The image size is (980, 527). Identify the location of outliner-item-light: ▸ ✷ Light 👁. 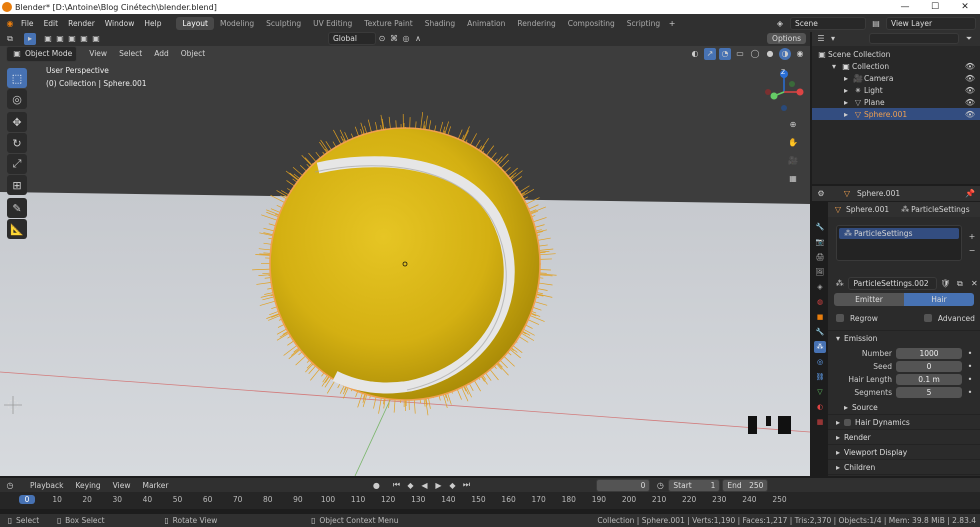
(896, 90).